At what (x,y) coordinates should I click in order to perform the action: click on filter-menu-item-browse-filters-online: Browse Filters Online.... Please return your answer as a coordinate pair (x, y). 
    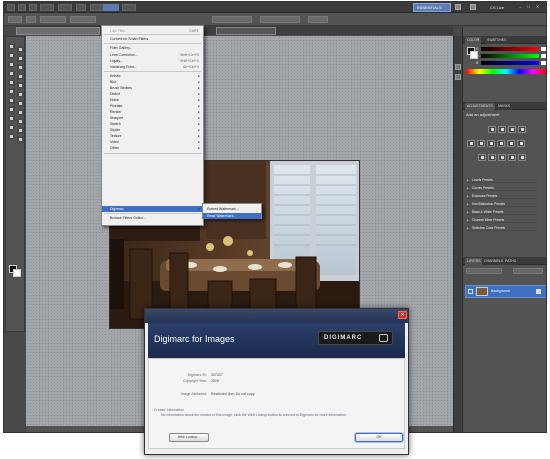
    Looking at the image, I should click on (152, 218).